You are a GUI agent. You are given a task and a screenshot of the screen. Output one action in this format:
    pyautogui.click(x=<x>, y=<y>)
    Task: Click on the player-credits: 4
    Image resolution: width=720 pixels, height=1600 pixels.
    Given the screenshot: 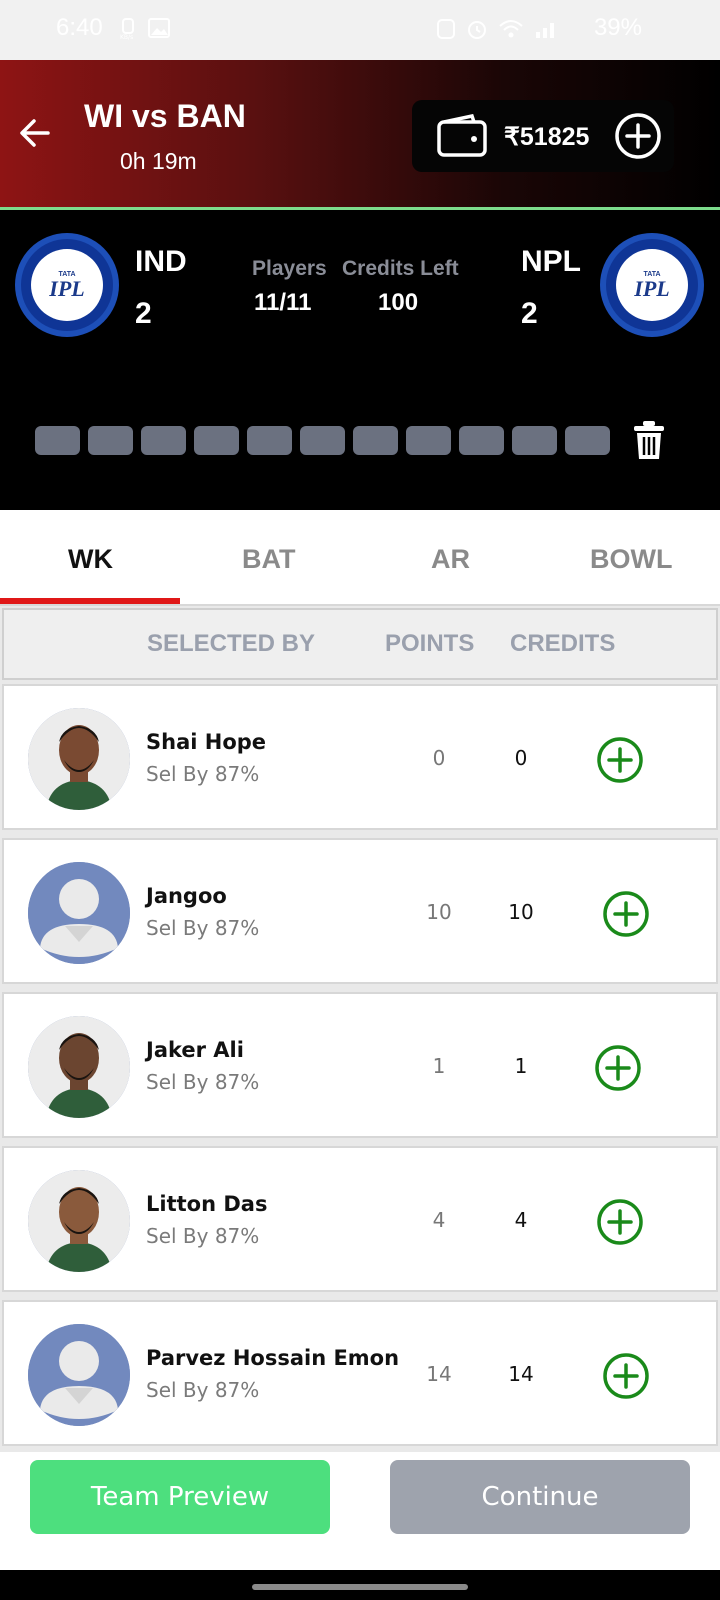 What is the action you would take?
    pyautogui.click(x=521, y=1220)
    